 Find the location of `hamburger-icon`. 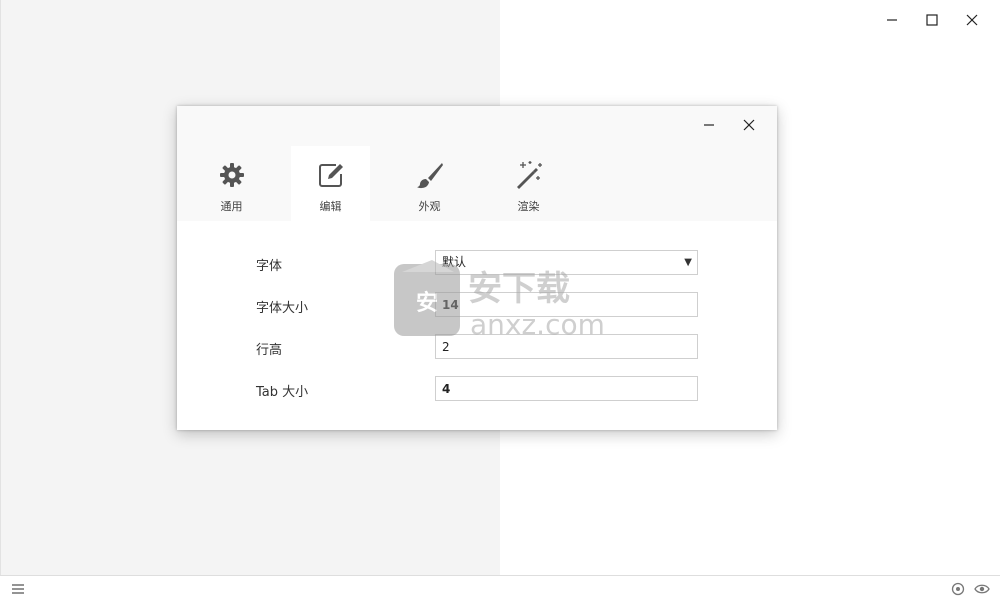

hamburger-icon is located at coordinates (18, 589).